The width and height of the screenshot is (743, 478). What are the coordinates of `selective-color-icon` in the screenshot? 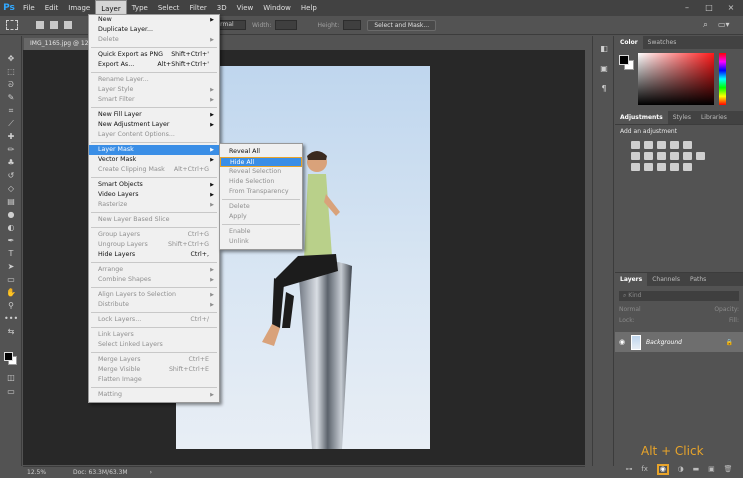 It's located at (674, 167).